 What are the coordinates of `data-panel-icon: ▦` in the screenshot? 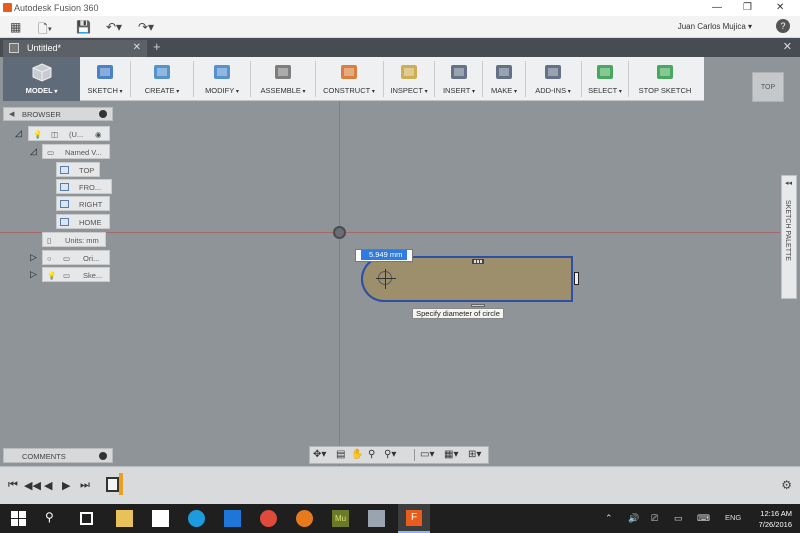 It's located at (15, 27).